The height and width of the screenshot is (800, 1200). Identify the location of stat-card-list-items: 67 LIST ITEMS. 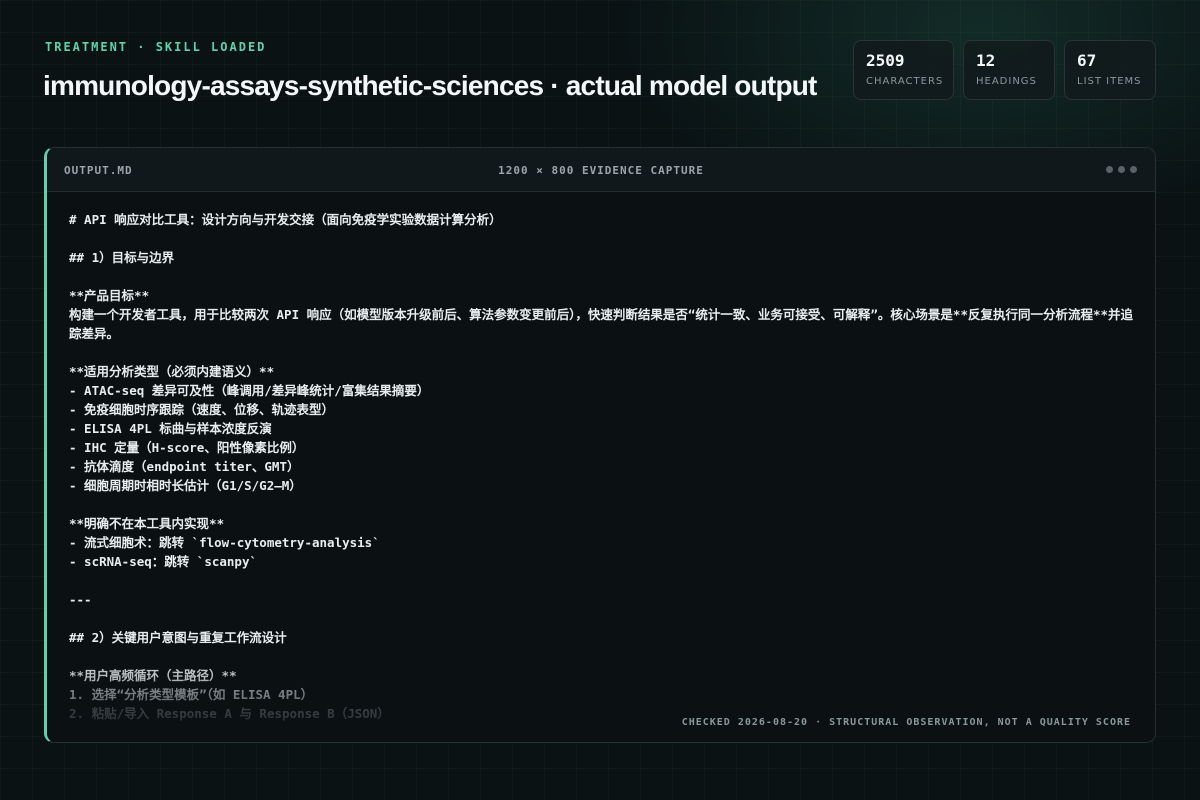
(1110, 70).